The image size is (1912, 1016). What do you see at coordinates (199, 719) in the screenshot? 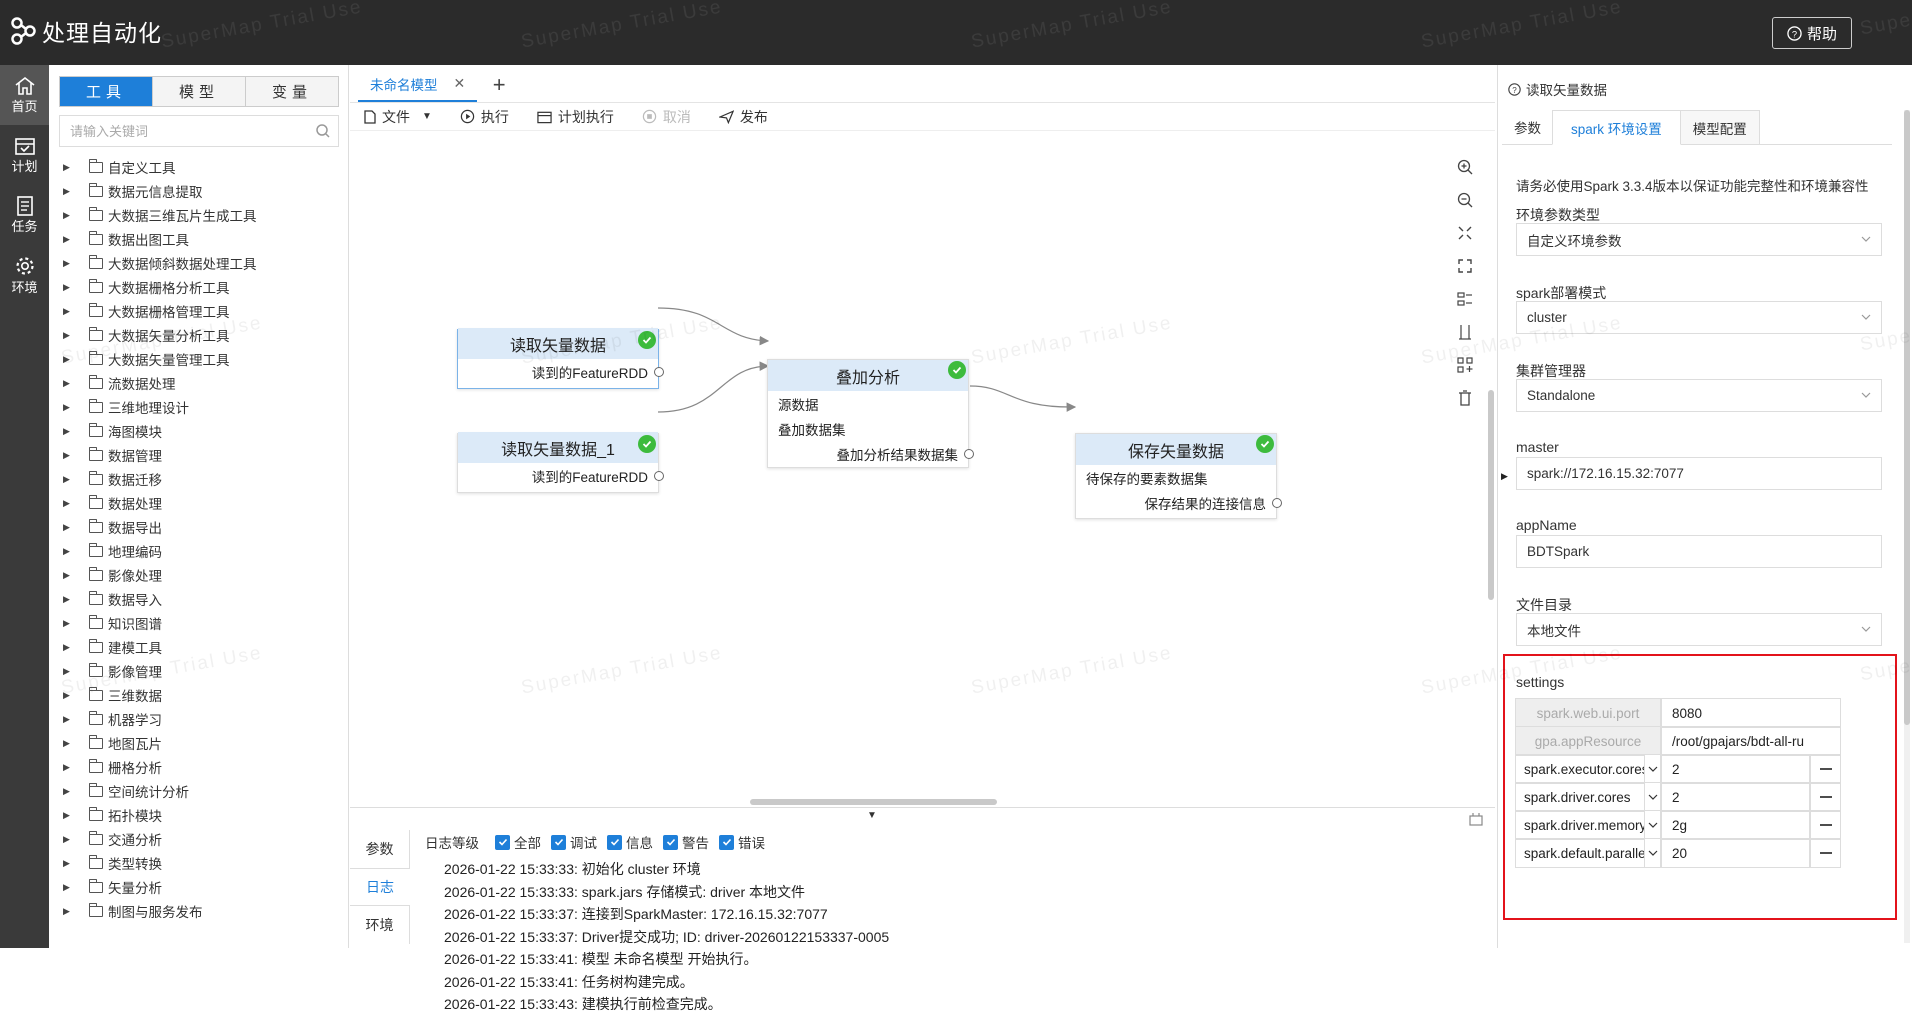
I see `tree-item: ▶ 机器学习` at bounding box center [199, 719].